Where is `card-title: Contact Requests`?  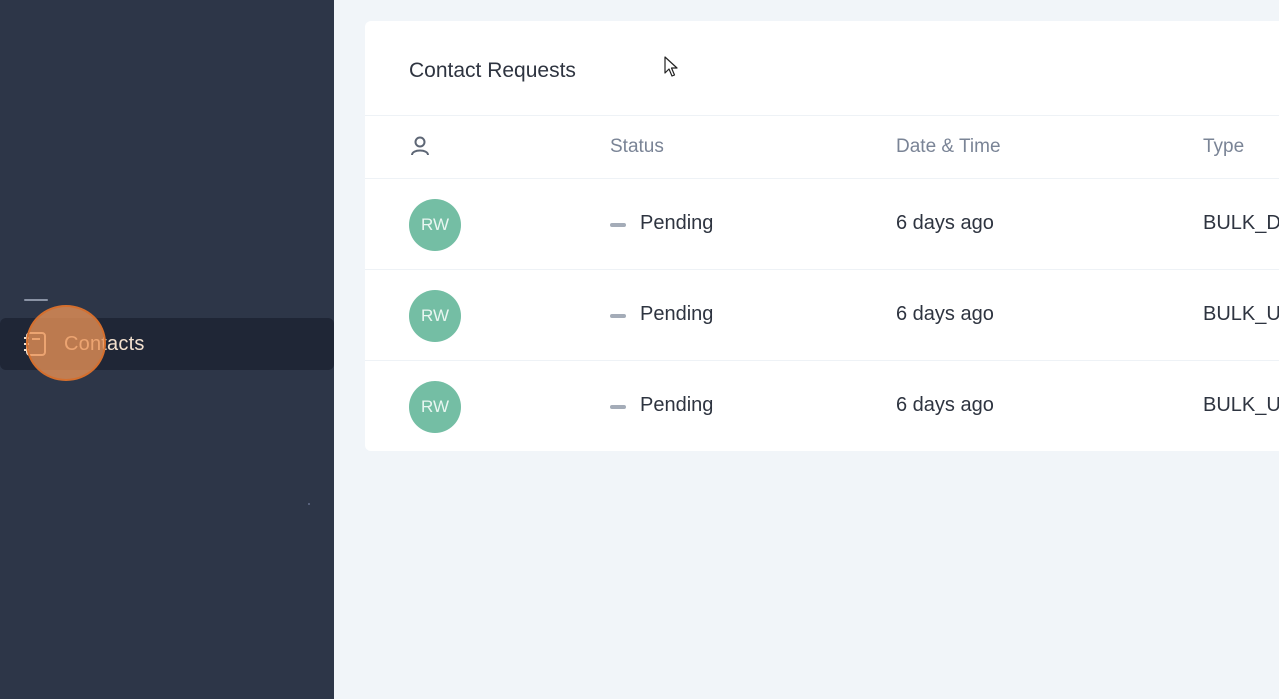 card-title: Contact Requests is located at coordinates (492, 70).